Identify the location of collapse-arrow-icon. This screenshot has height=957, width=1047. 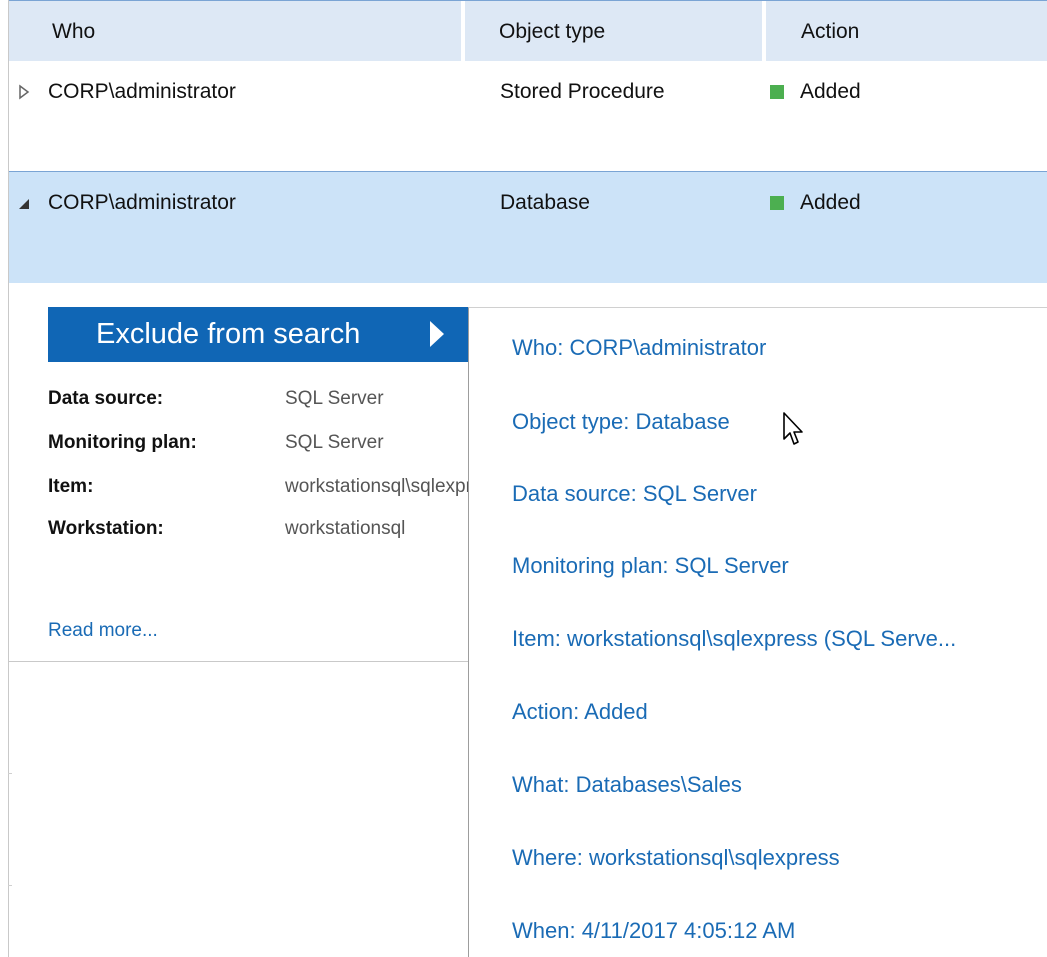
(24, 203).